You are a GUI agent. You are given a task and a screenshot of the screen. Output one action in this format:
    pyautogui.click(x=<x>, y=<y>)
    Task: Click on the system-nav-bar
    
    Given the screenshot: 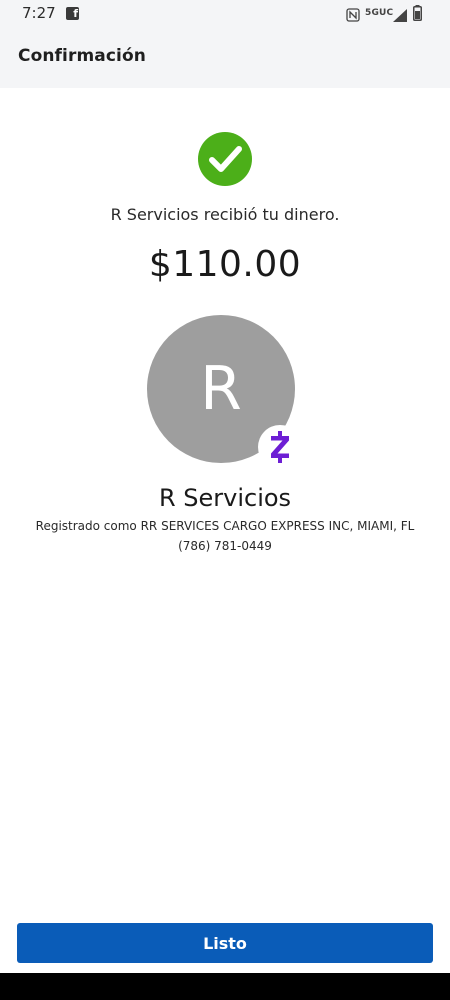 What is the action you would take?
    pyautogui.click(x=225, y=986)
    